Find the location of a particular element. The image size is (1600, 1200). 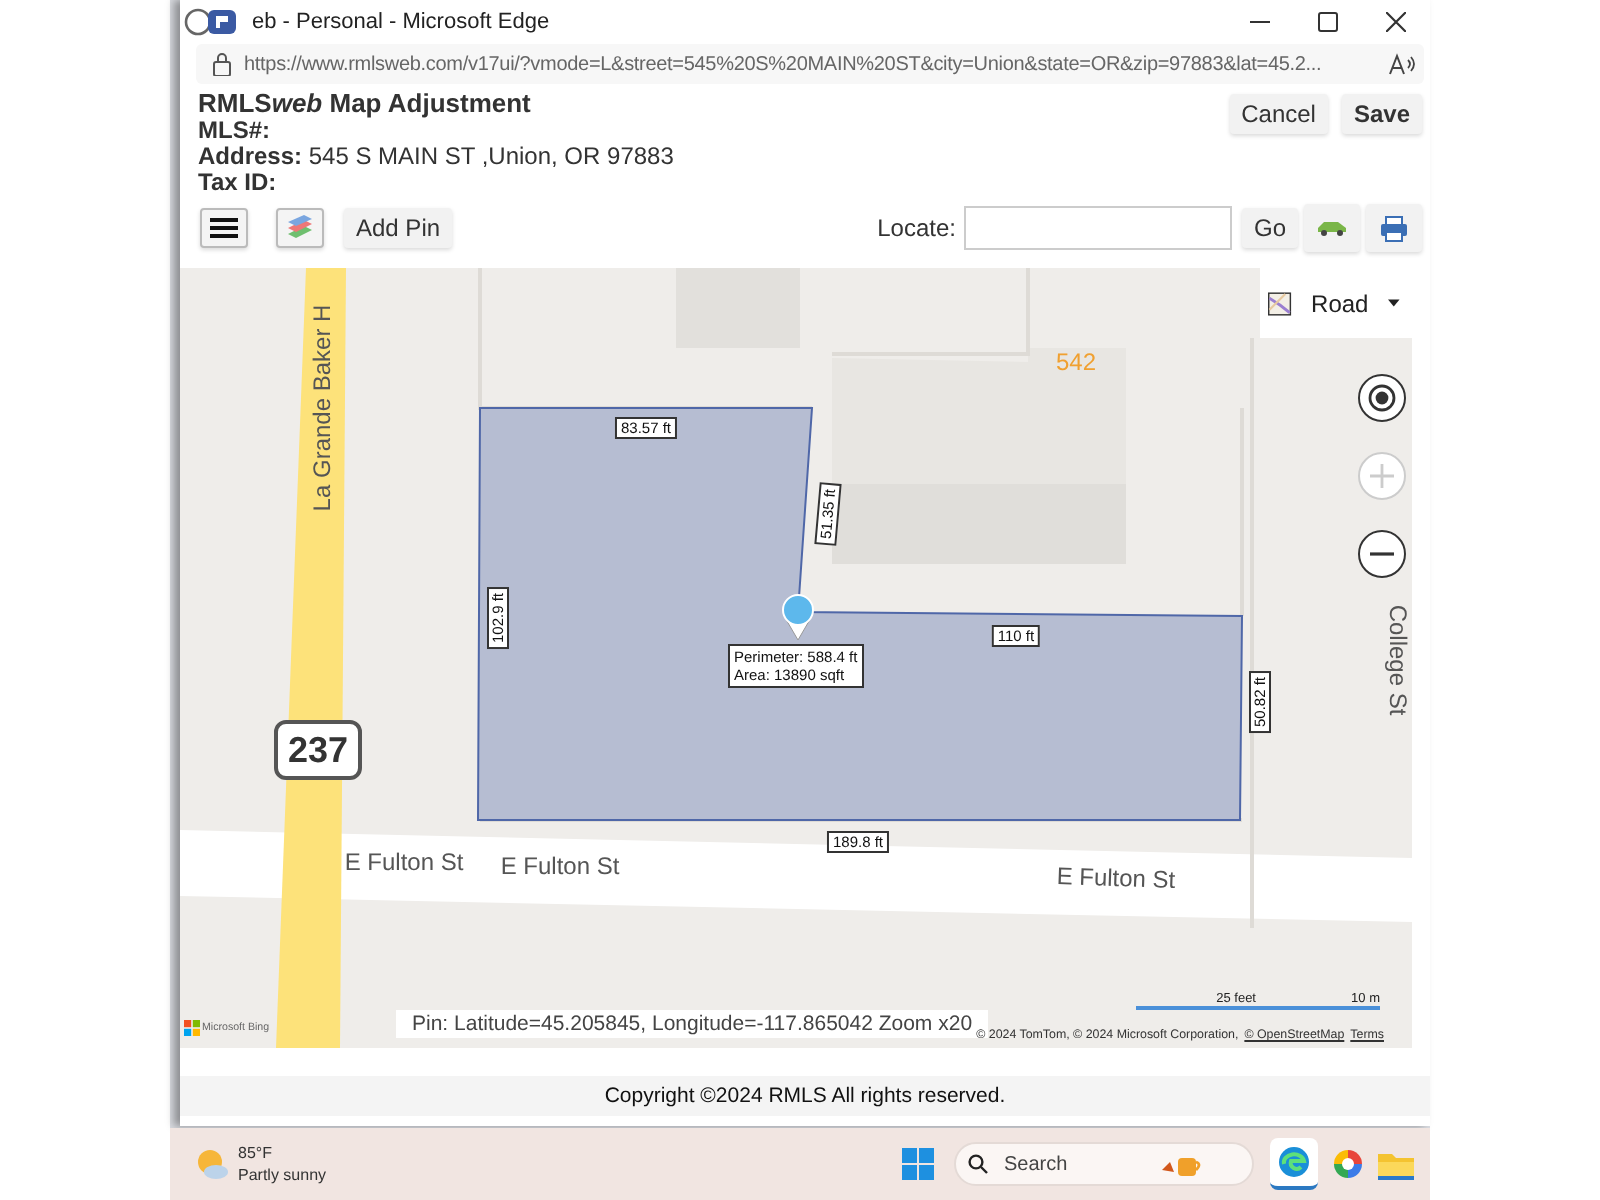

weather-condition: Partly sunny is located at coordinates (282, 1175).